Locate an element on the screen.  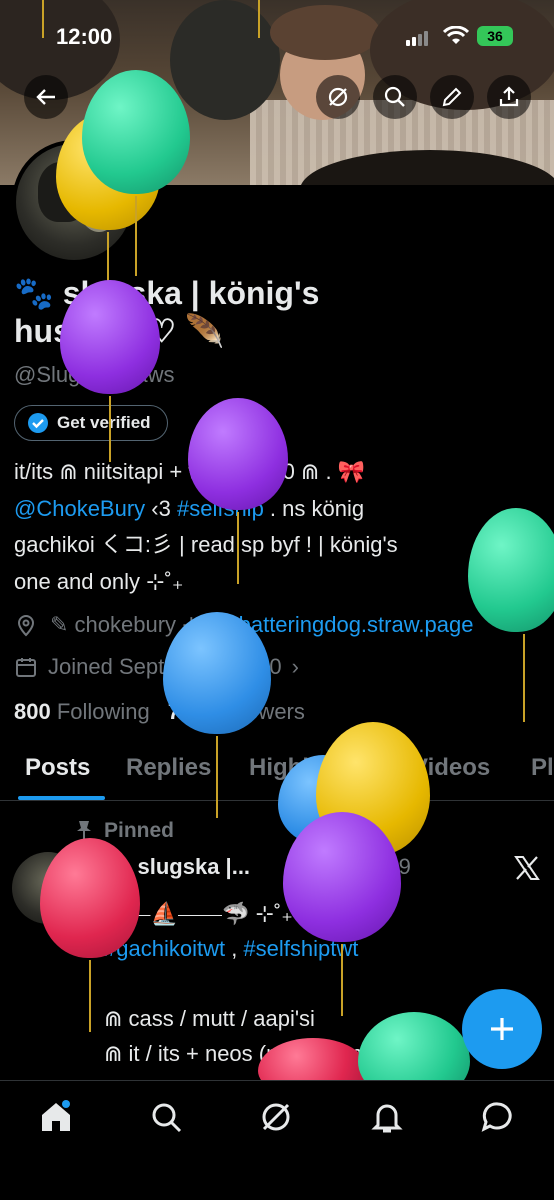
share-button is located at coordinates (509, 97).